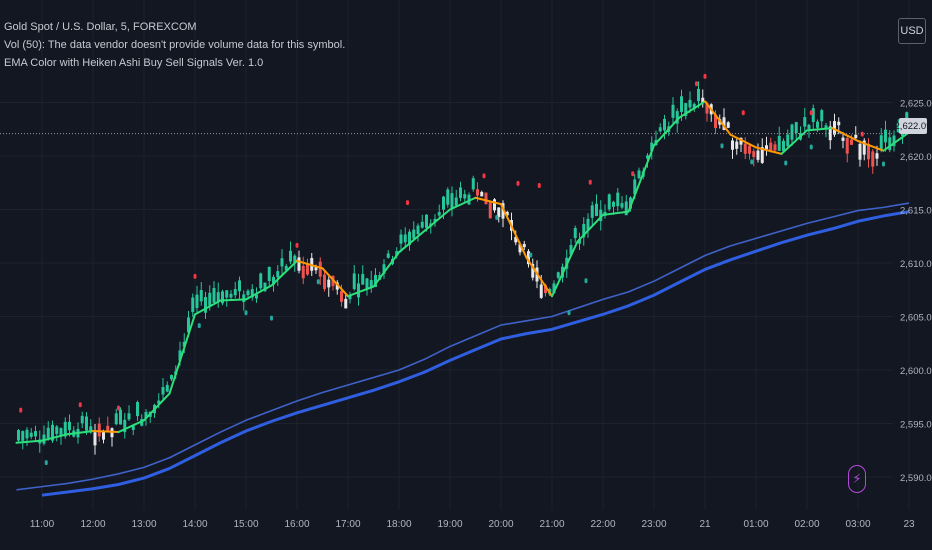 Image resolution: width=932 pixels, height=550 pixels. Describe the element at coordinates (500, 524) in the screenshot. I see `x-tick-label: 20:00` at that location.